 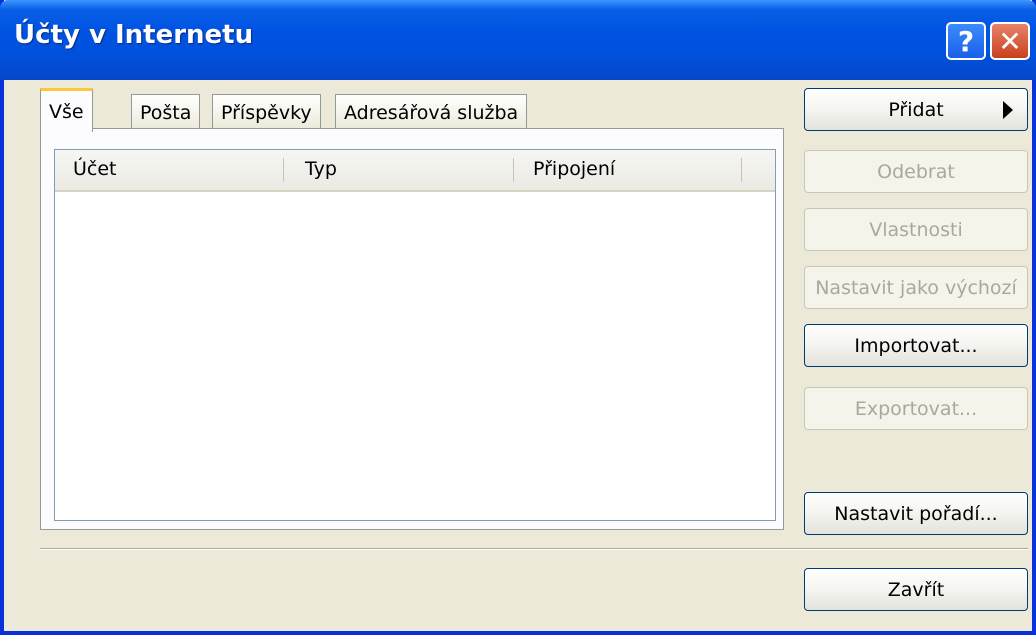 I want to click on add-button: Přidat, so click(x=916, y=109).